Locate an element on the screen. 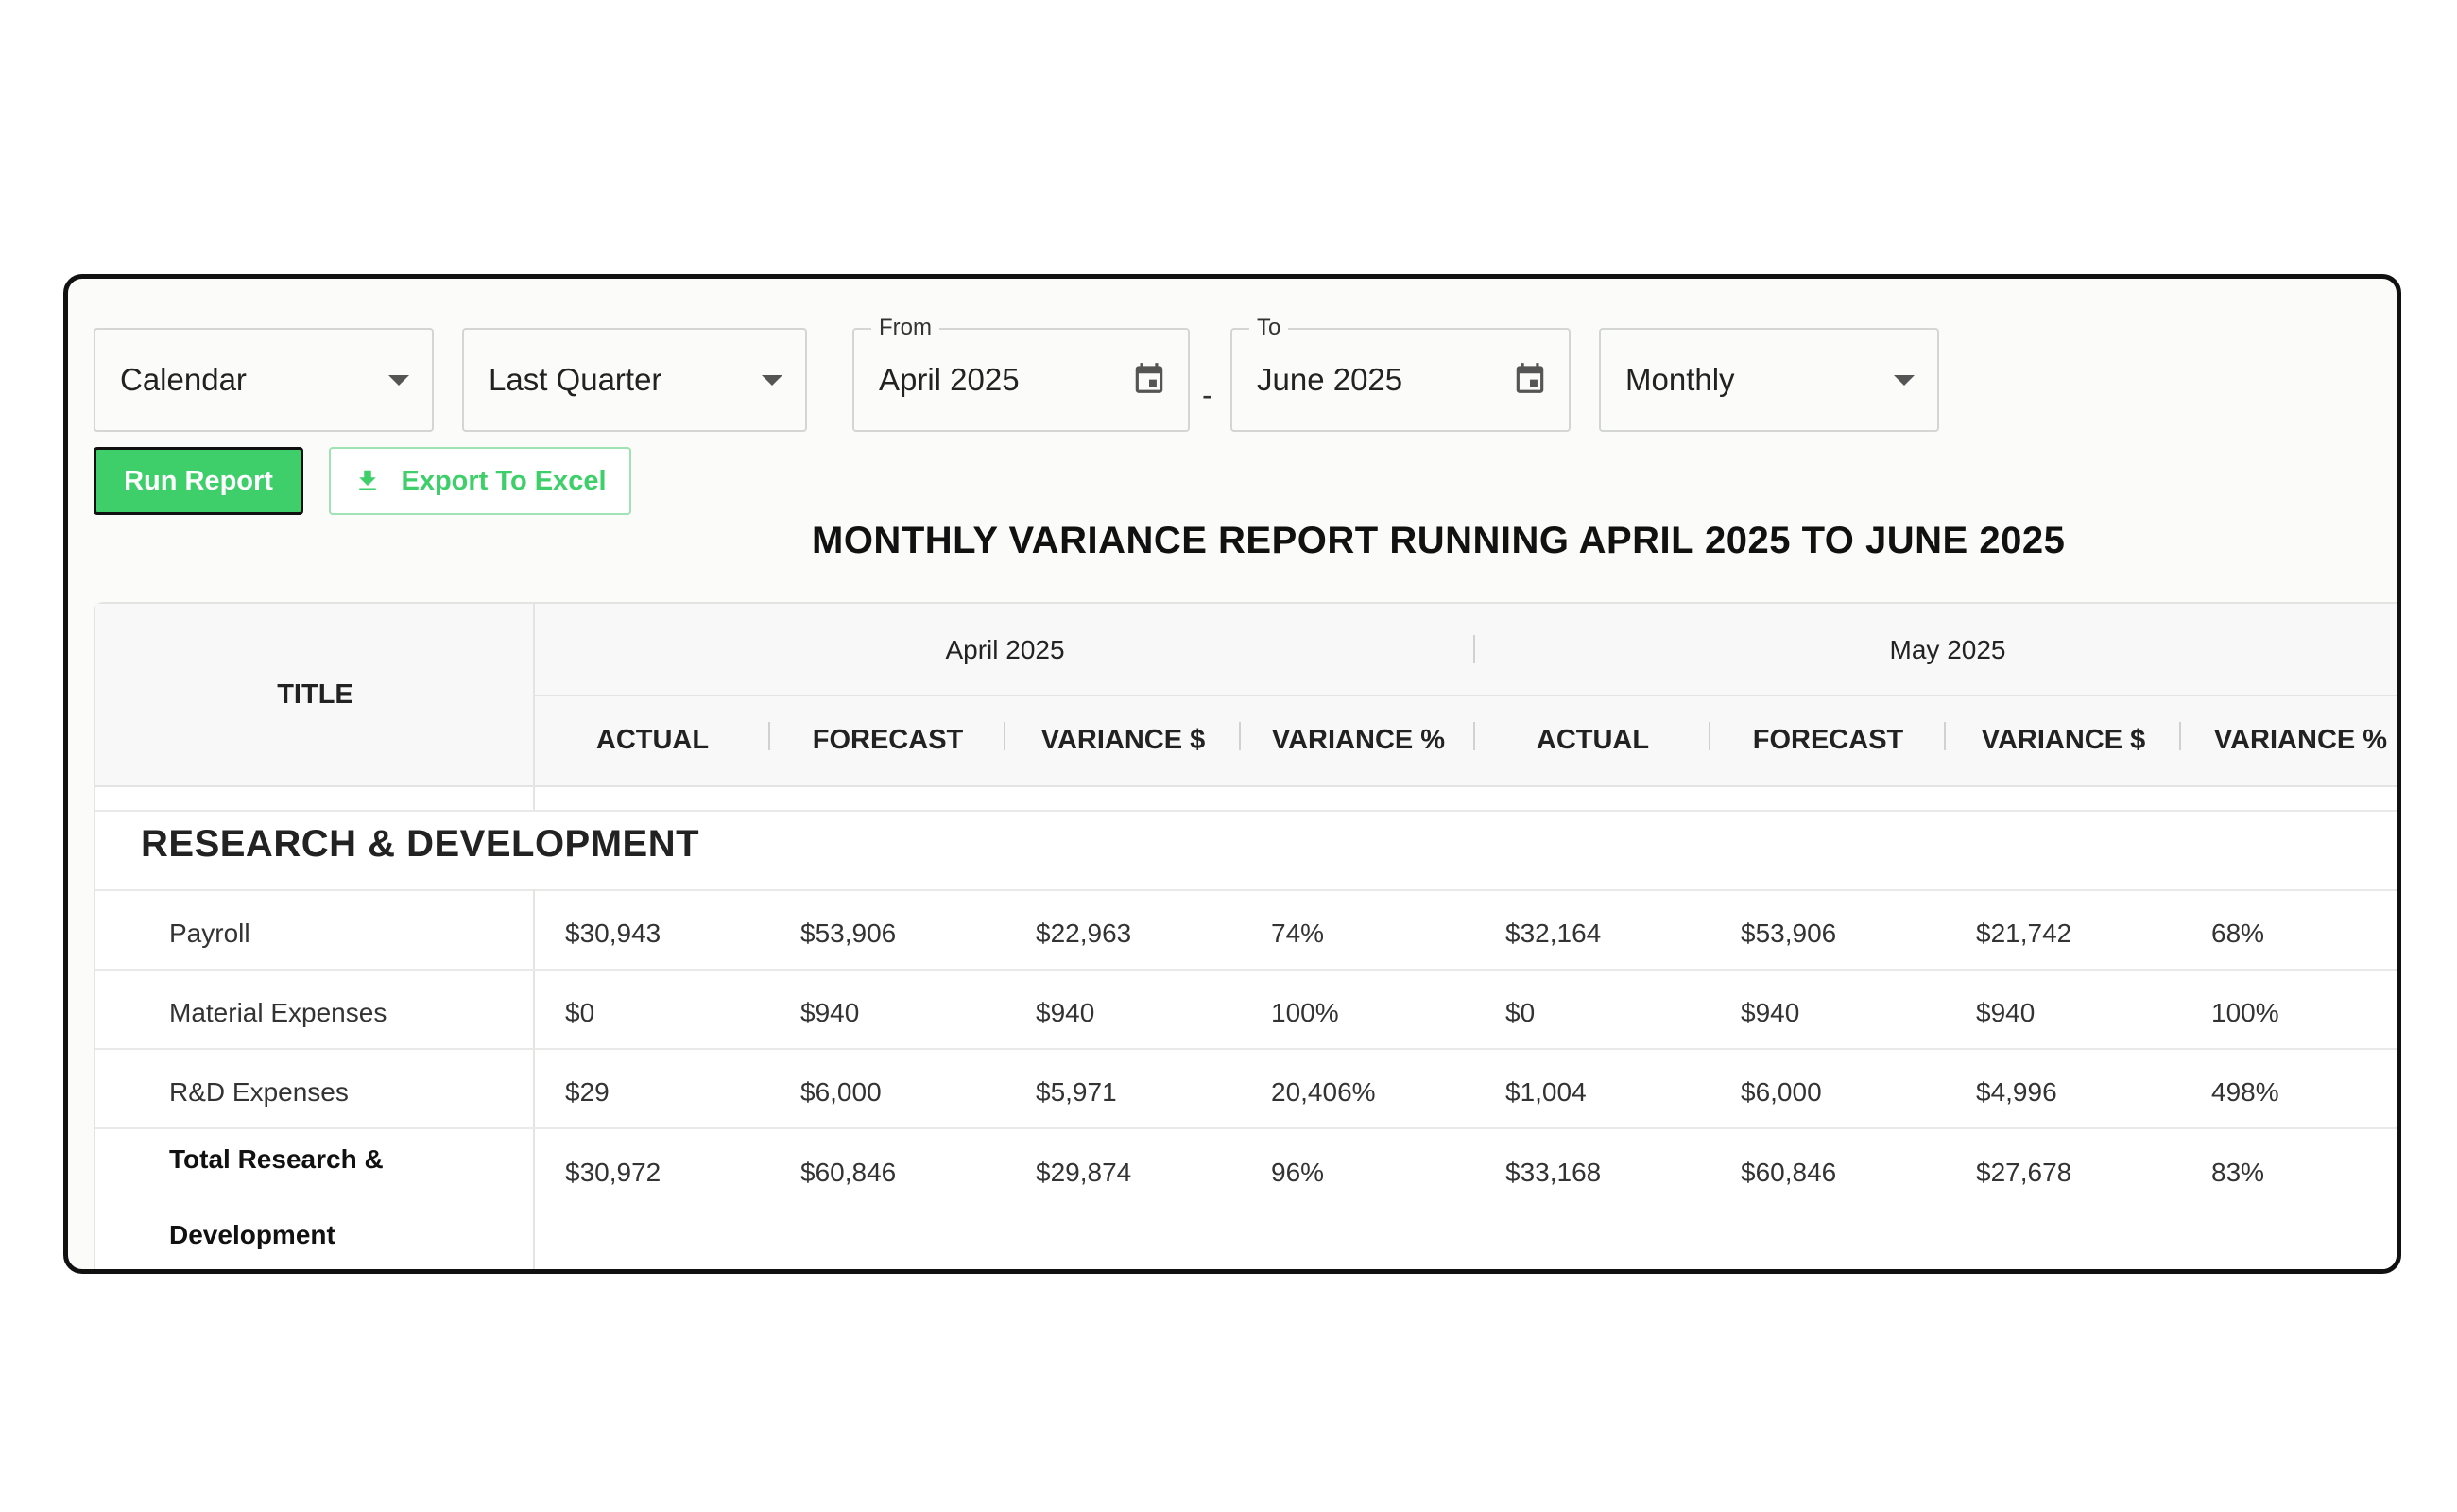  cell-value: $4,996 is located at coordinates (2016, 1092).